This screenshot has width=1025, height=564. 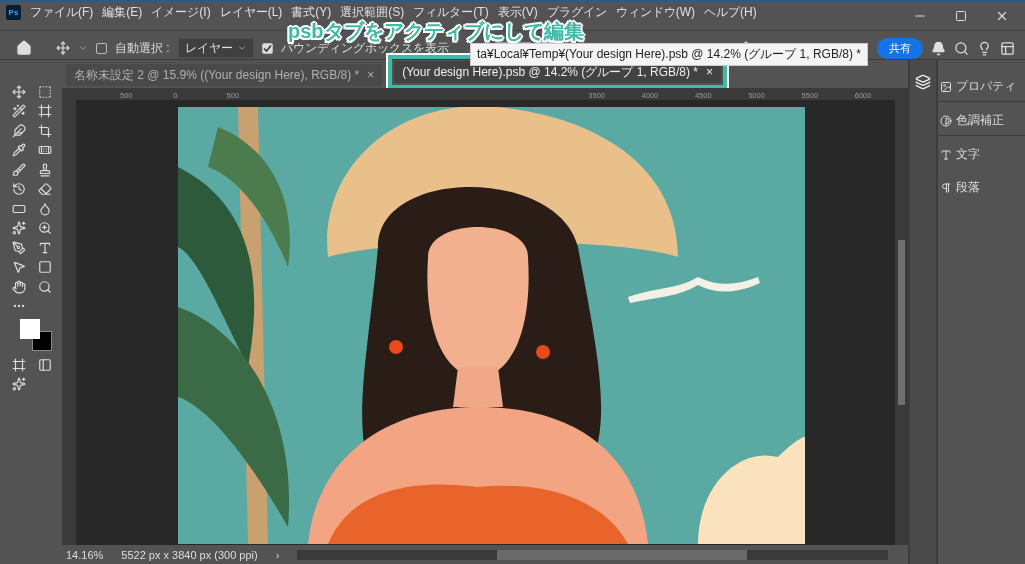 What do you see at coordinates (1002, 16) in the screenshot?
I see `close-icon` at bounding box center [1002, 16].